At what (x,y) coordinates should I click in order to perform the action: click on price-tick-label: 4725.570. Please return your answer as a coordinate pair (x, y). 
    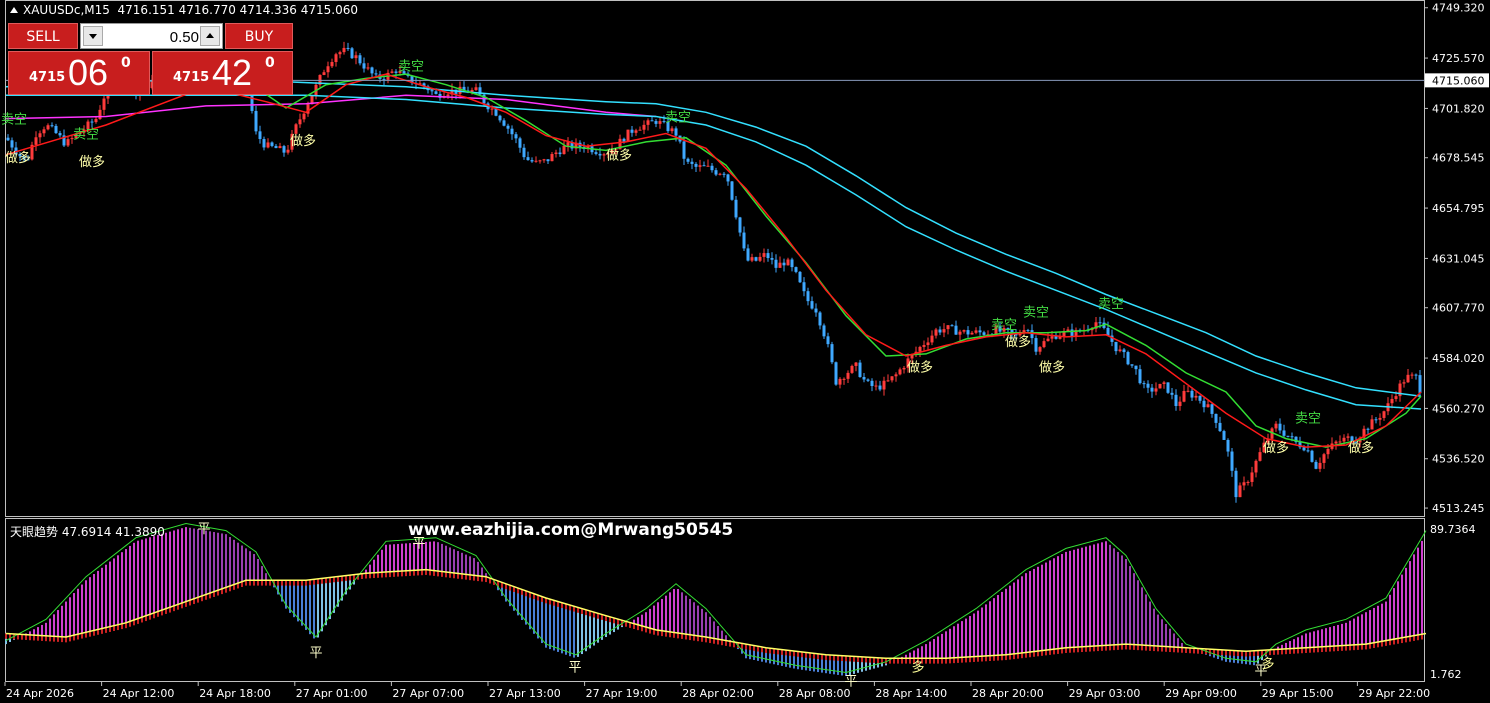
    Looking at the image, I should click on (1458, 58).